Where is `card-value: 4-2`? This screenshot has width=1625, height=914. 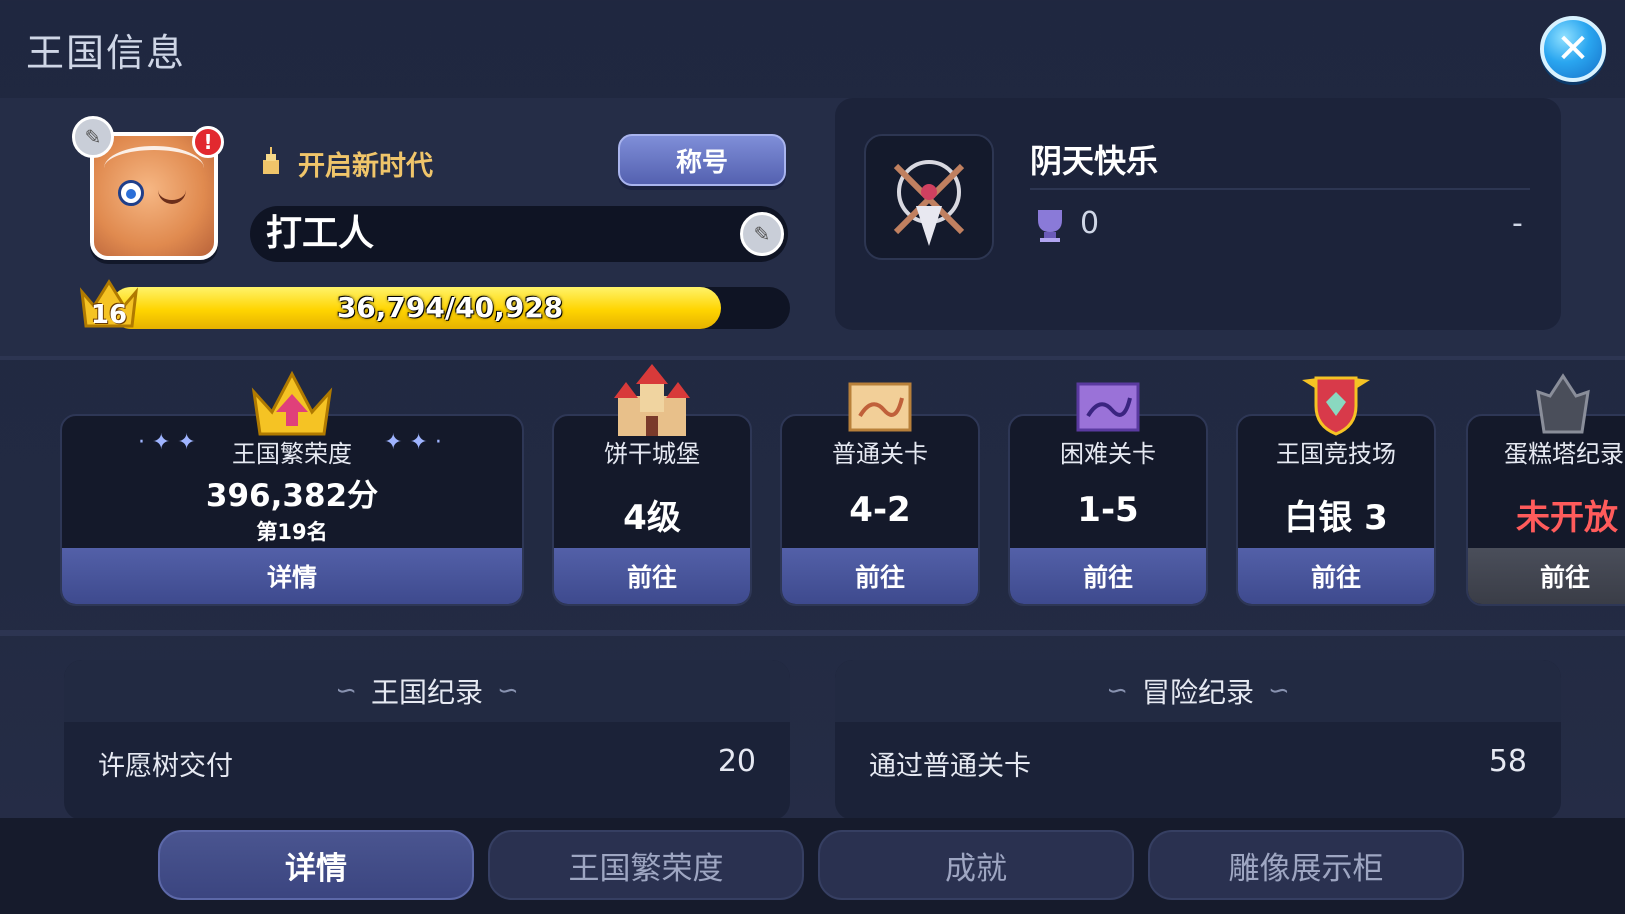 card-value: 4-2 is located at coordinates (880, 510).